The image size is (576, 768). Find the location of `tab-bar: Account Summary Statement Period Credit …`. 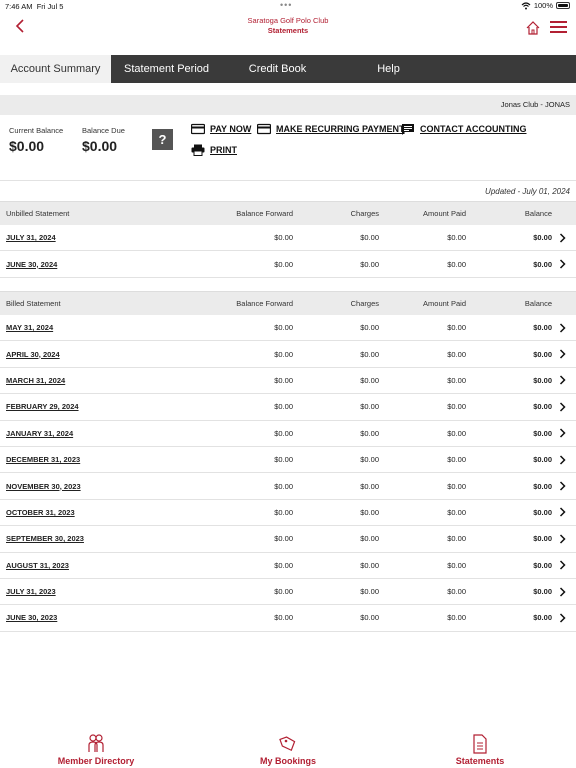

tab-bar: Account Summary Statement Period Credit … is located at coordinates (288, 69).